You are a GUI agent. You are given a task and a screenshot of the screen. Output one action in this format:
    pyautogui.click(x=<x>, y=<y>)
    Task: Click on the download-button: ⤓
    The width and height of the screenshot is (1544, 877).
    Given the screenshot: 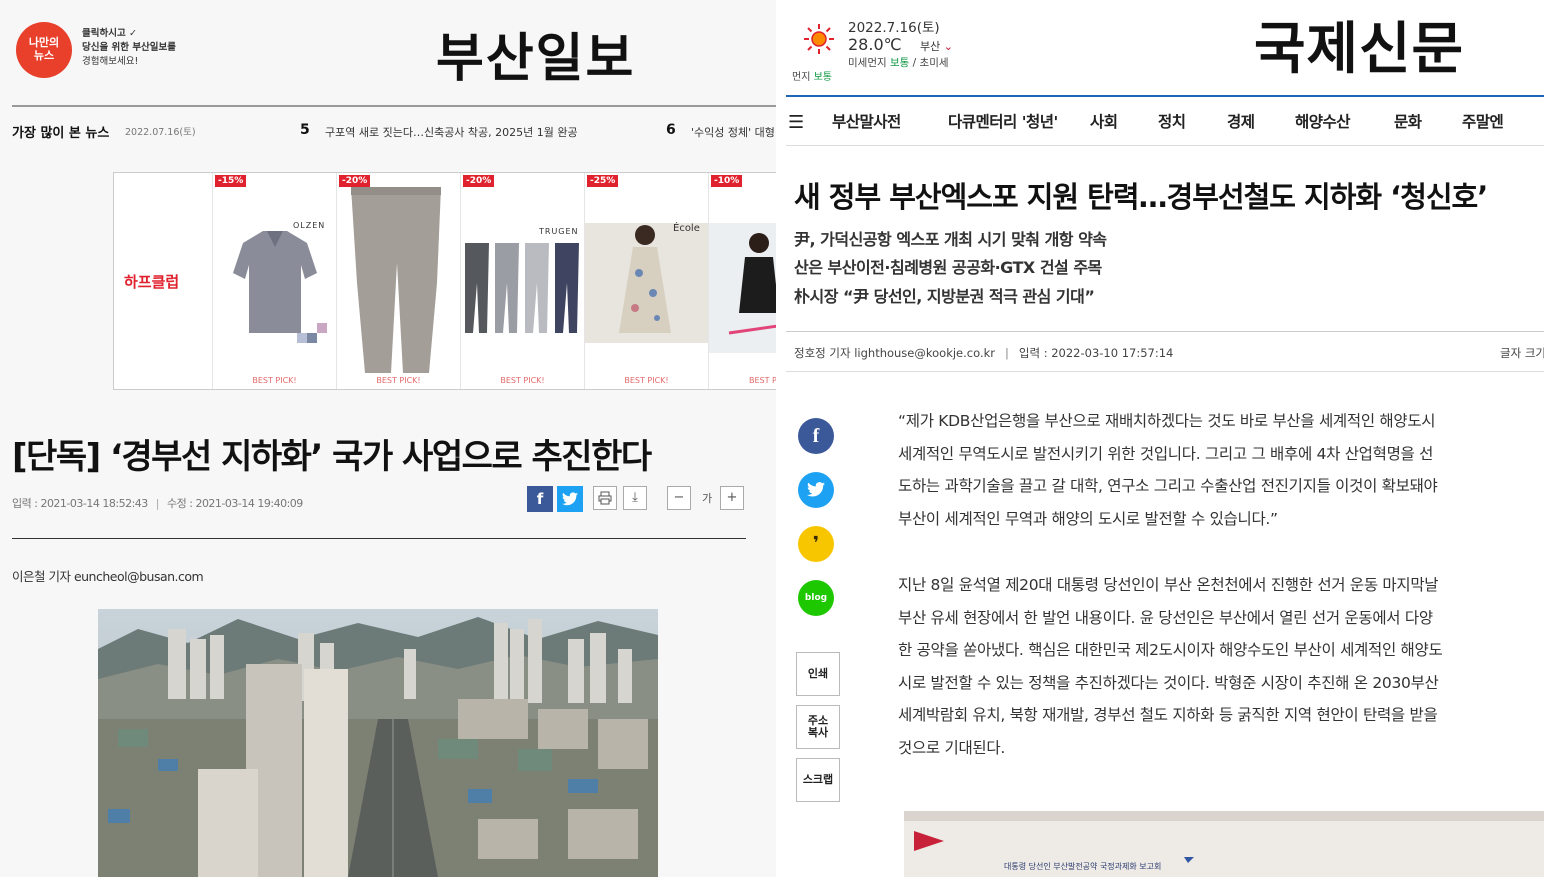 What is the action you would take?
    pyautogui.click(x=635, y=498)
    